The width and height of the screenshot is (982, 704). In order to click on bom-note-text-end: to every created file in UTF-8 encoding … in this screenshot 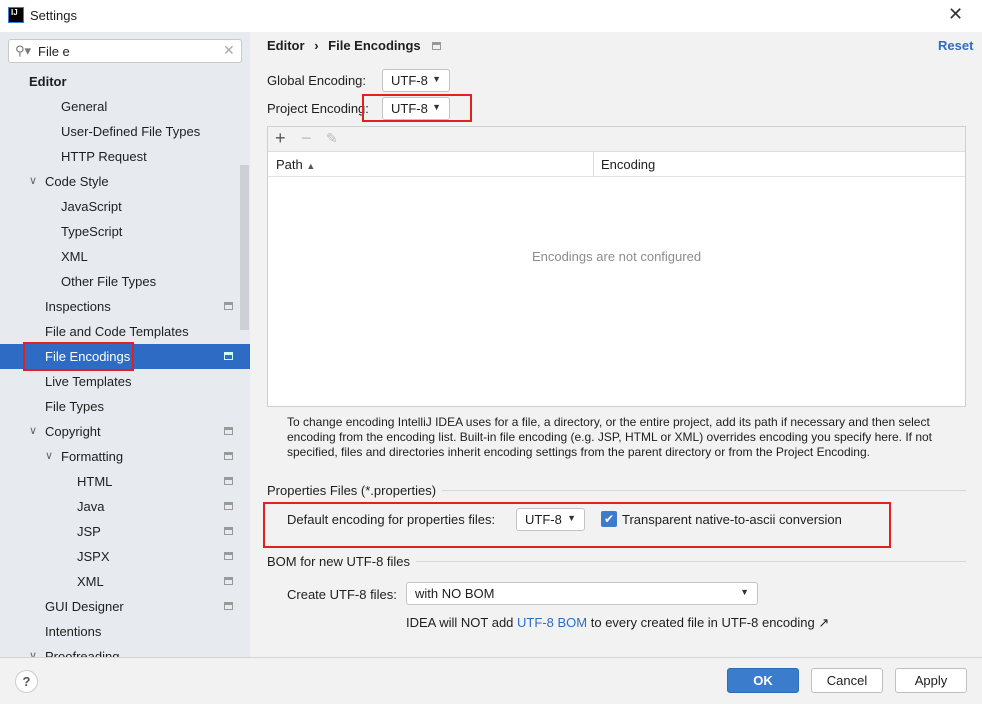, I will do `click(710, 622)`.